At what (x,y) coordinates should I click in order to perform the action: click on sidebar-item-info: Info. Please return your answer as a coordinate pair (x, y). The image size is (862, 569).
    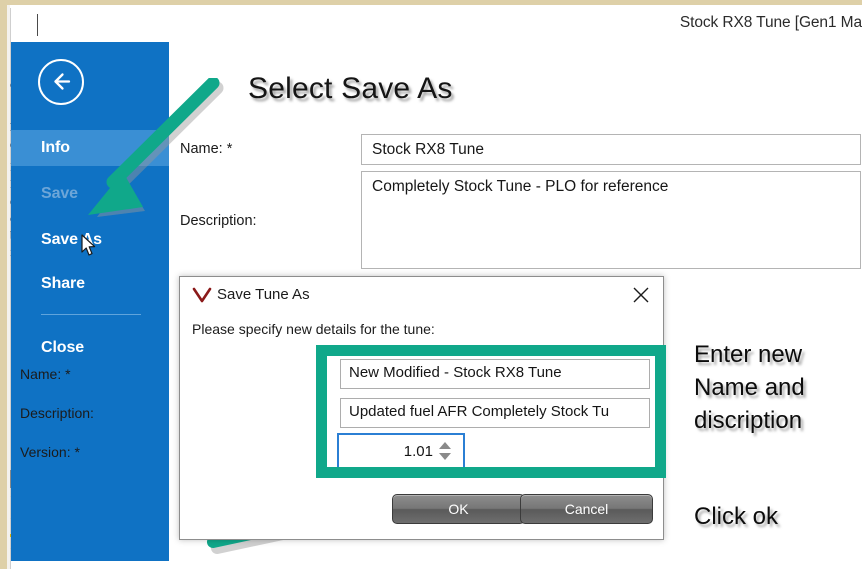
    Looking at the image, I should click on (90, 148).